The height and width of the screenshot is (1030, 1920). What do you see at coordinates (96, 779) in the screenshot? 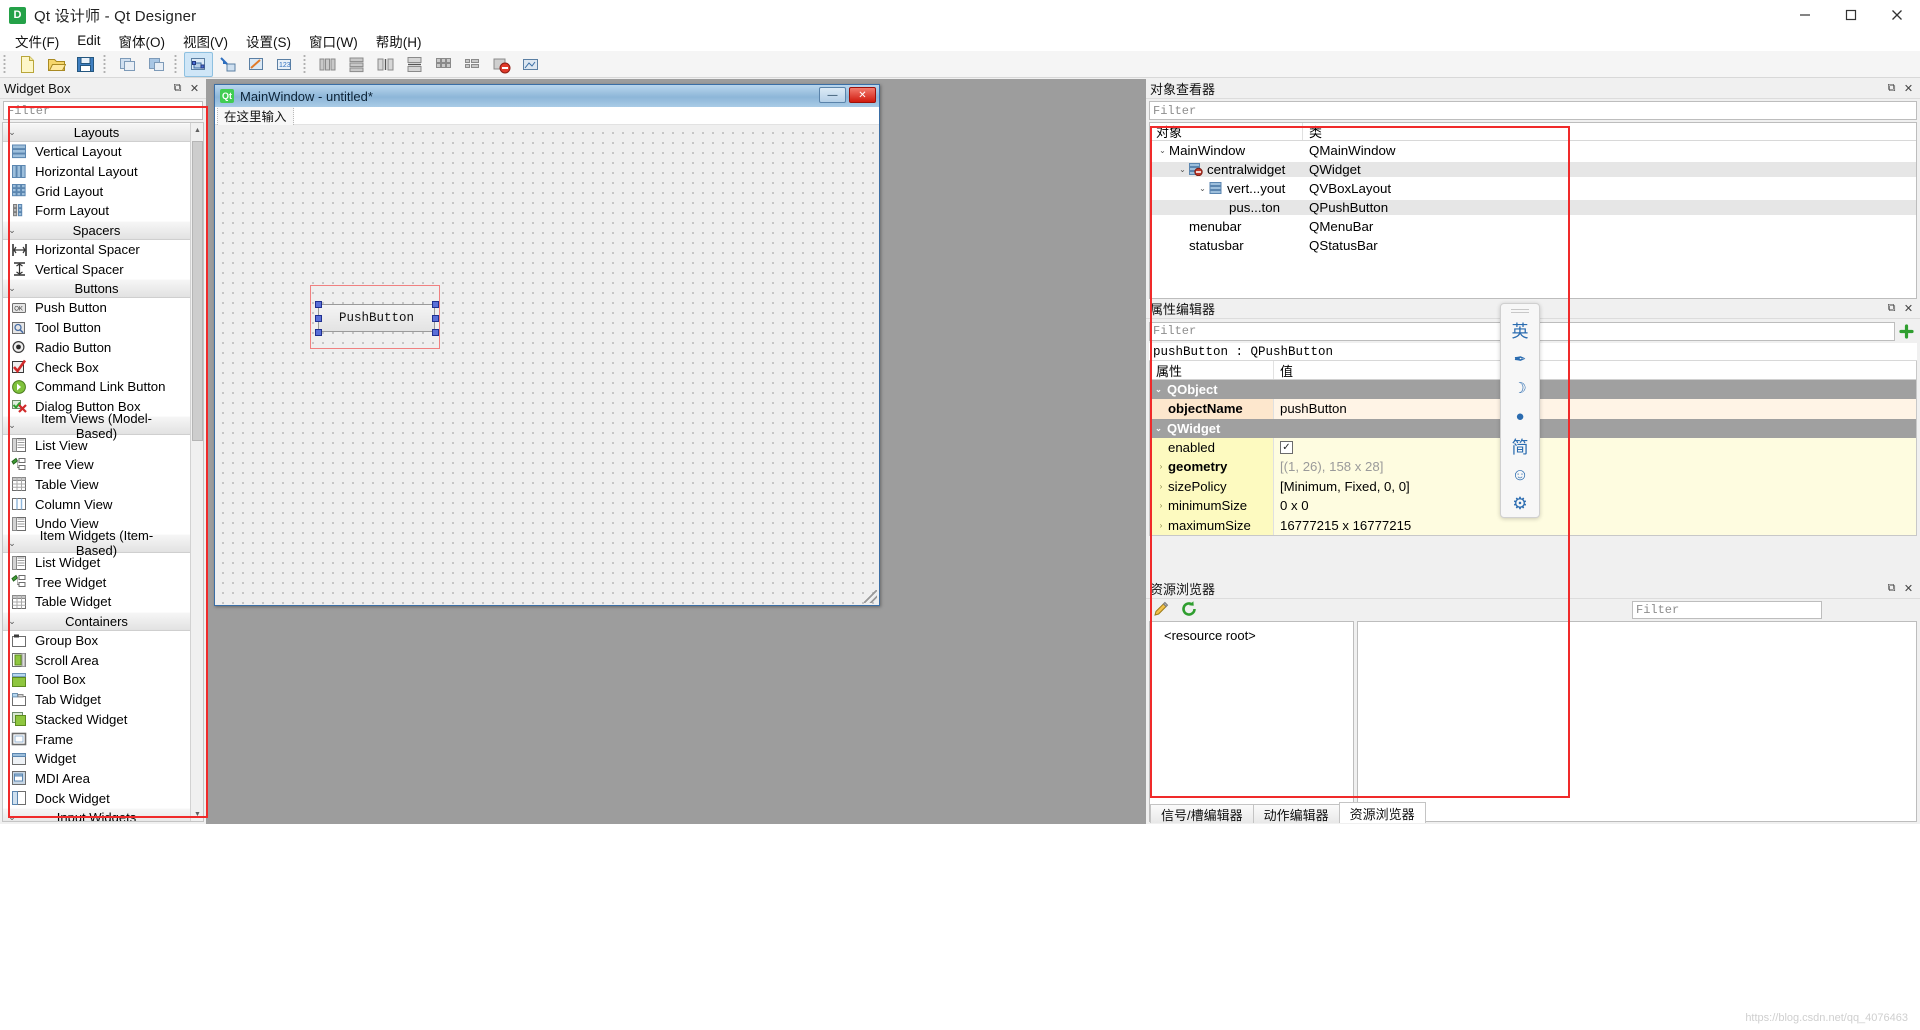
I see `widget-box-item: MDI Area` at bounding box center [96, 779].